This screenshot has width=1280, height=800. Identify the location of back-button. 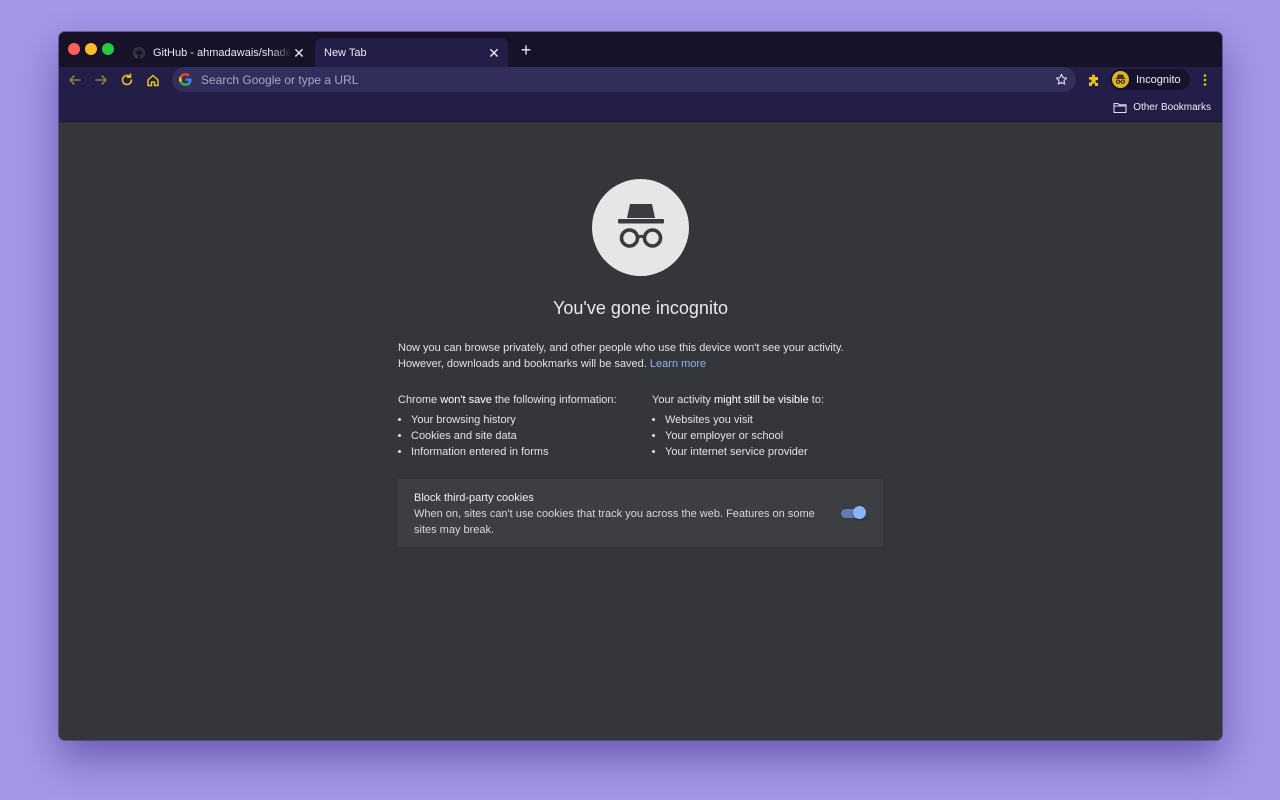
(75, 80).